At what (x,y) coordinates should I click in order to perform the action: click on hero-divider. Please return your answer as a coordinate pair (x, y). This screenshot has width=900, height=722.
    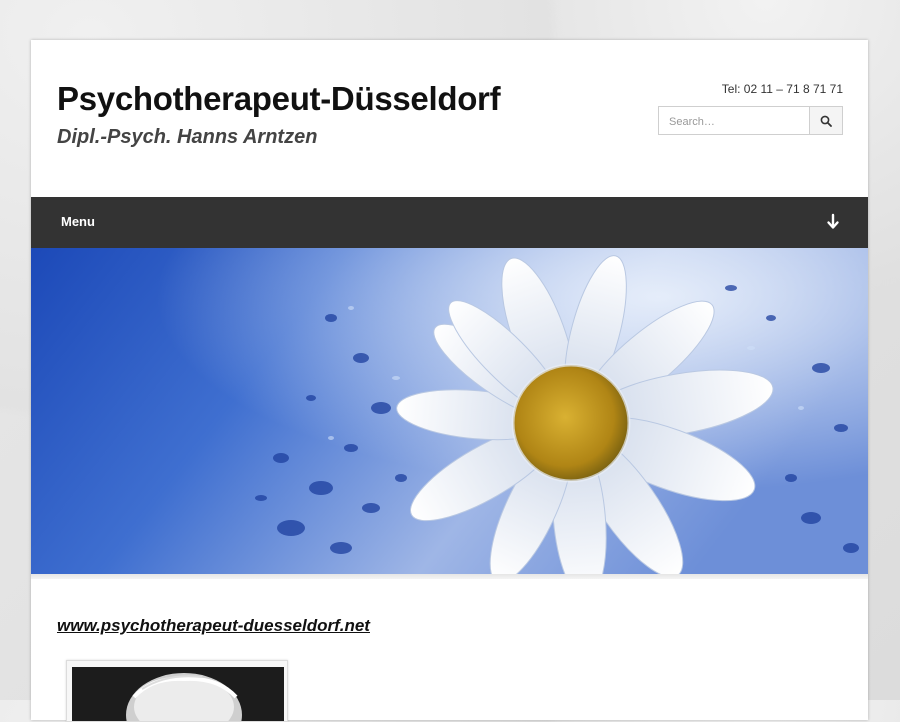
    Looking at the image, I should click on (449, 576).